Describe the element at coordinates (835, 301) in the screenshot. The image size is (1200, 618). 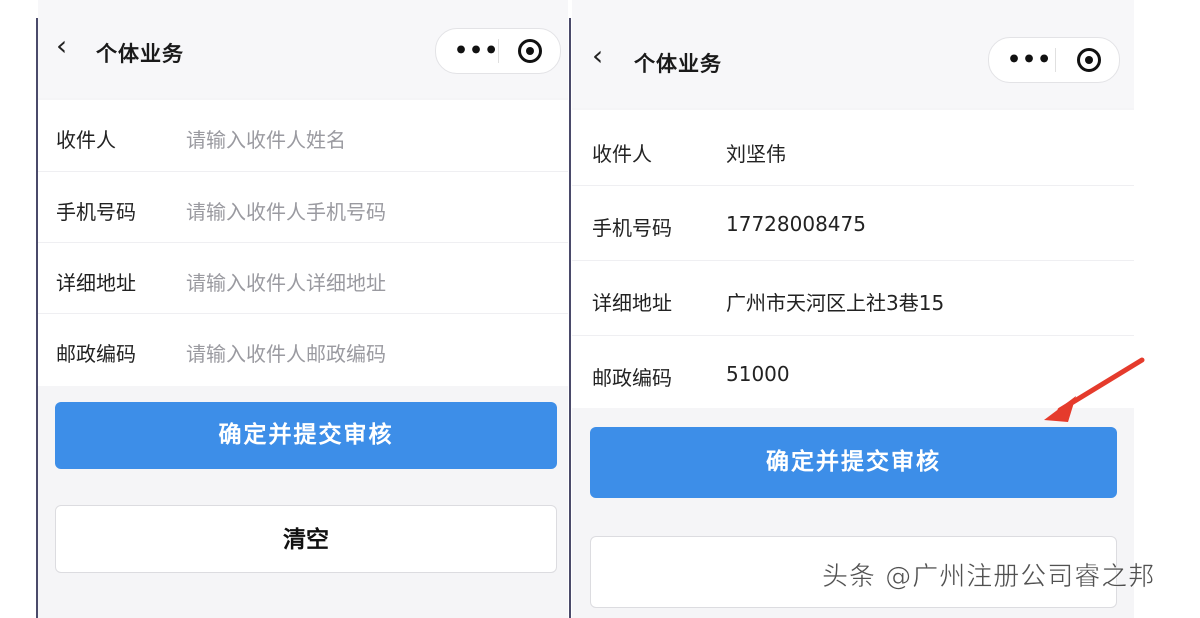
I see `address-input: 广州市天河区上社3巷15` at that location.